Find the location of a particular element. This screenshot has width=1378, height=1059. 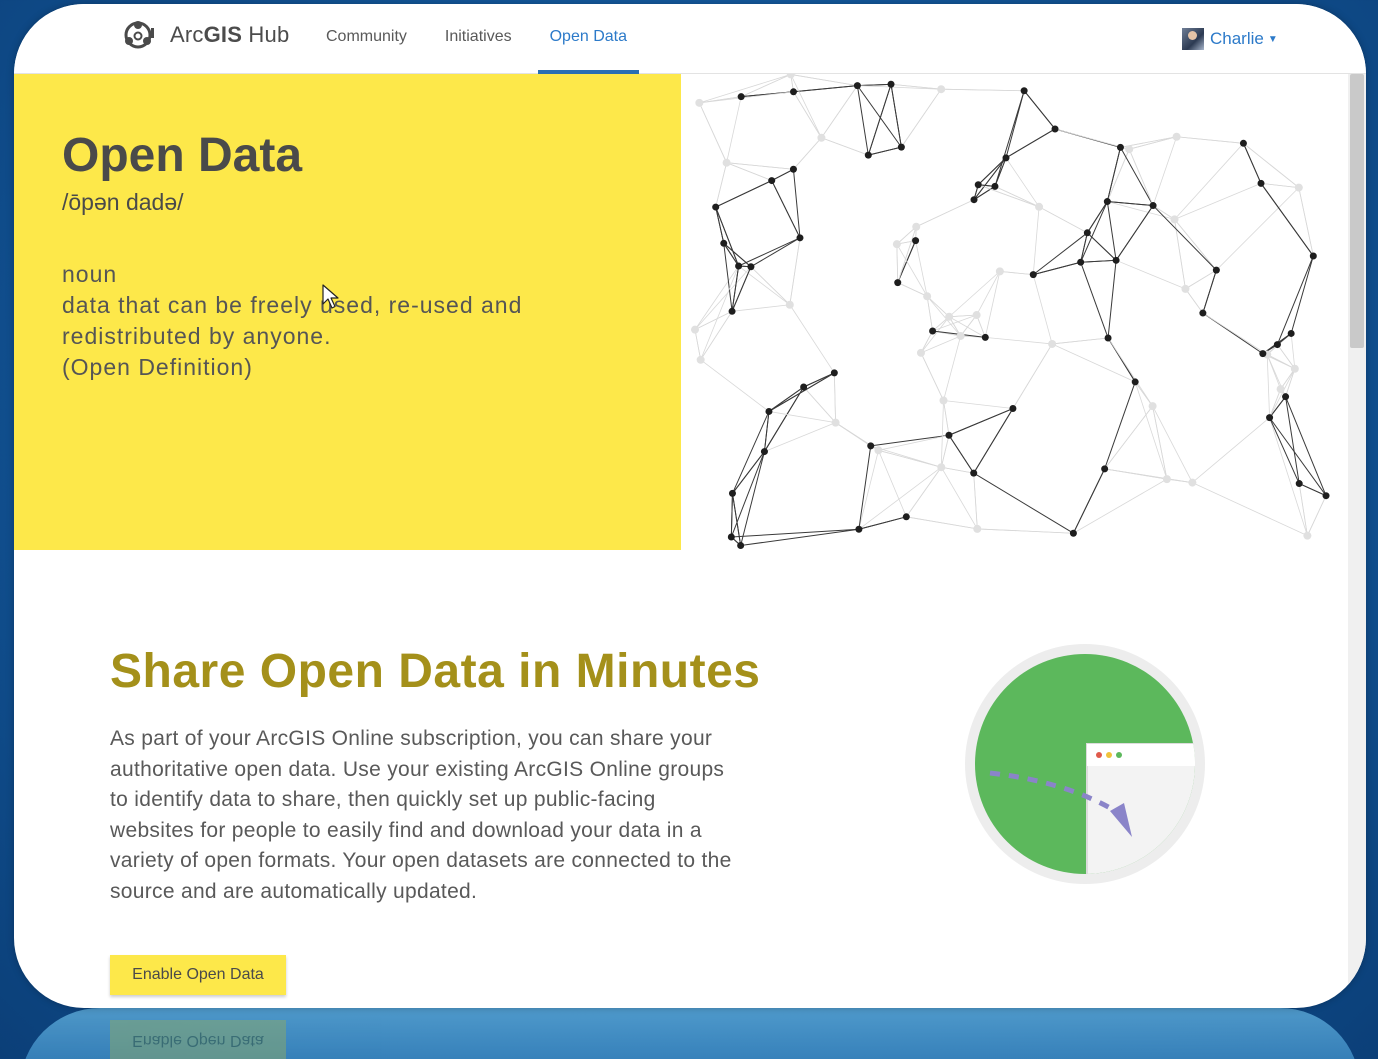

definition-line: (Open Definition) is located at coordinates (157, 367).